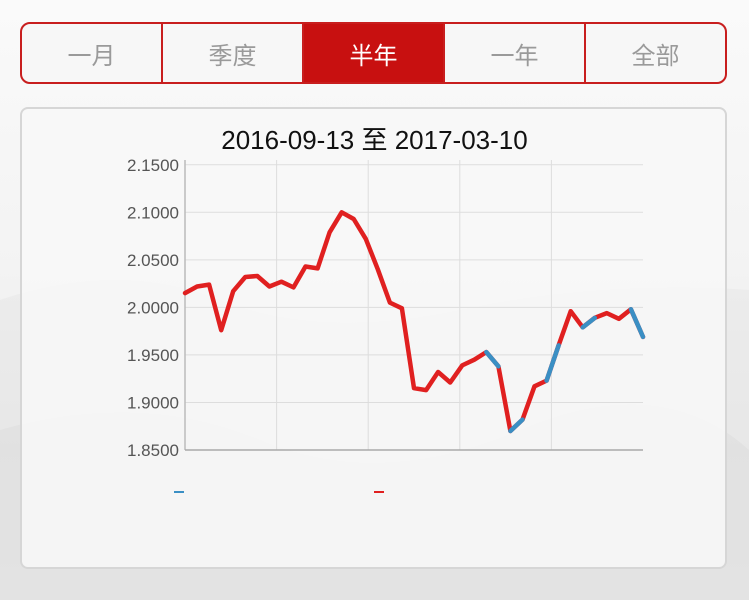 This screenshot has width=749, height=600. What do you see at coordinates (153, 402) in the screenshot?
I see `y-tick-label: 1.9000` at bounding box center [153, 402].